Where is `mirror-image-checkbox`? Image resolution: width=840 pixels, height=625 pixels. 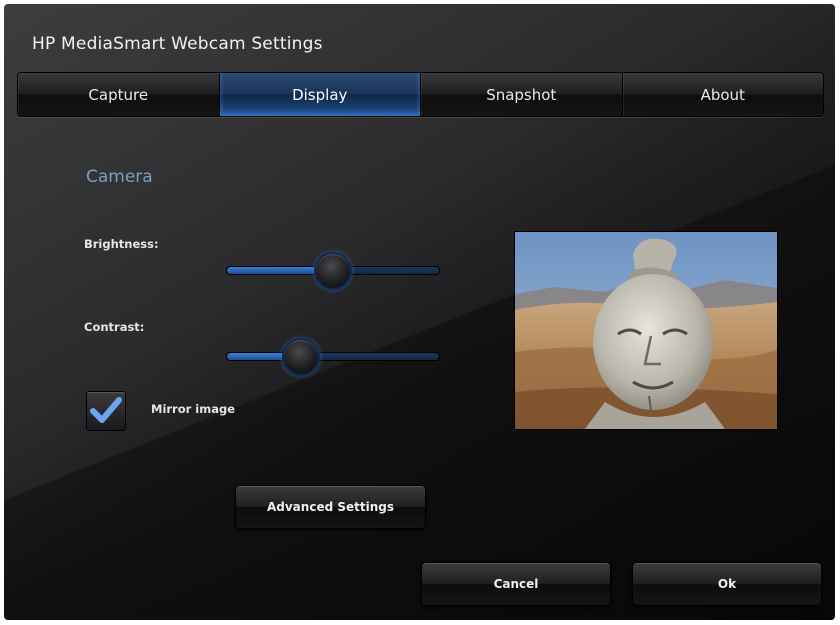
mirror-image-checkbox is located at coordinates (106, 411).